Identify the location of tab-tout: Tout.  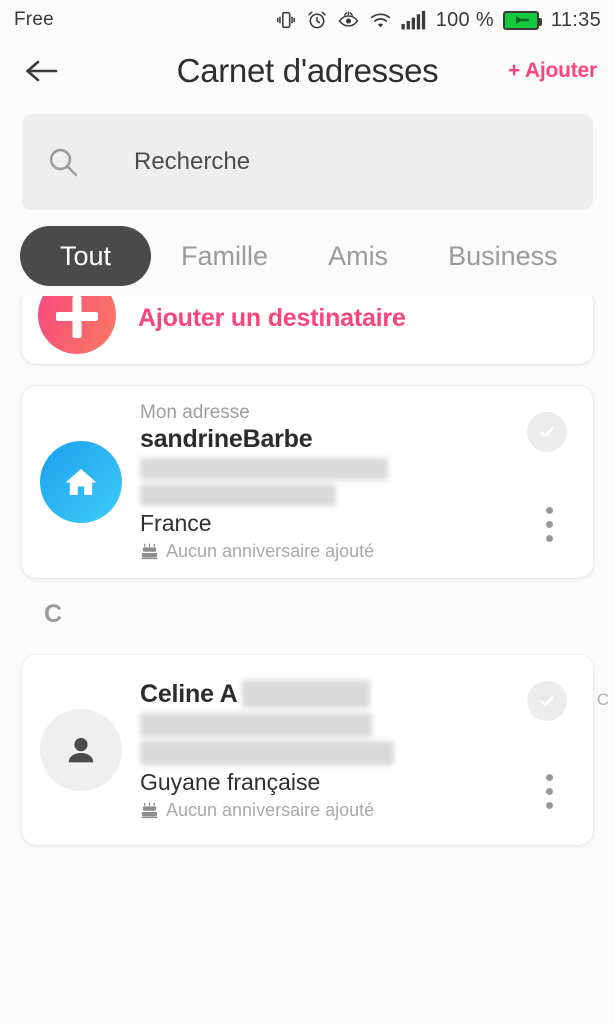
(86, 256).